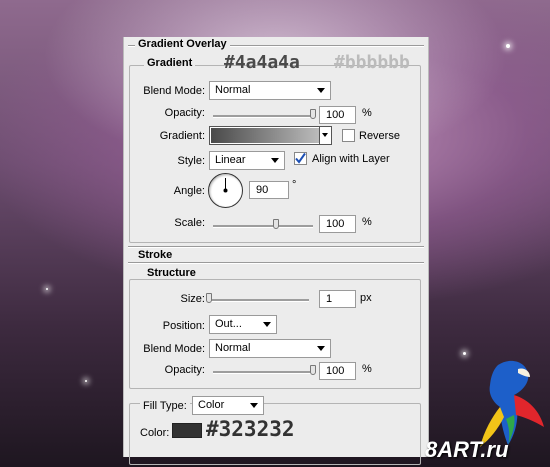 The height and width of the screenshot is (467, 550). What do you see at coordinates (337, 115) in the screenshot?
I see `opacity-input: 100` at bounding box center [337, 115].